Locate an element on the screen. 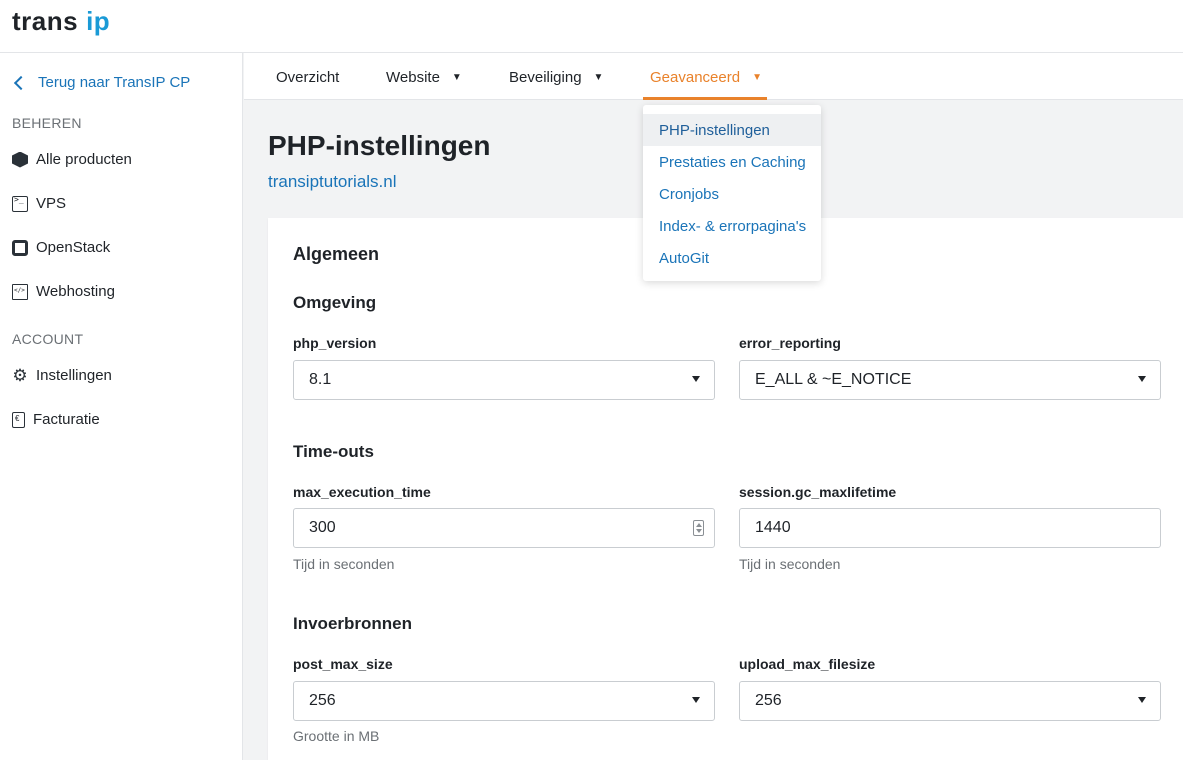 The height and width of the screenshot is (760, 1183). sidebar-item-webhosting: Webhosting is located at coordinates (63, 291).